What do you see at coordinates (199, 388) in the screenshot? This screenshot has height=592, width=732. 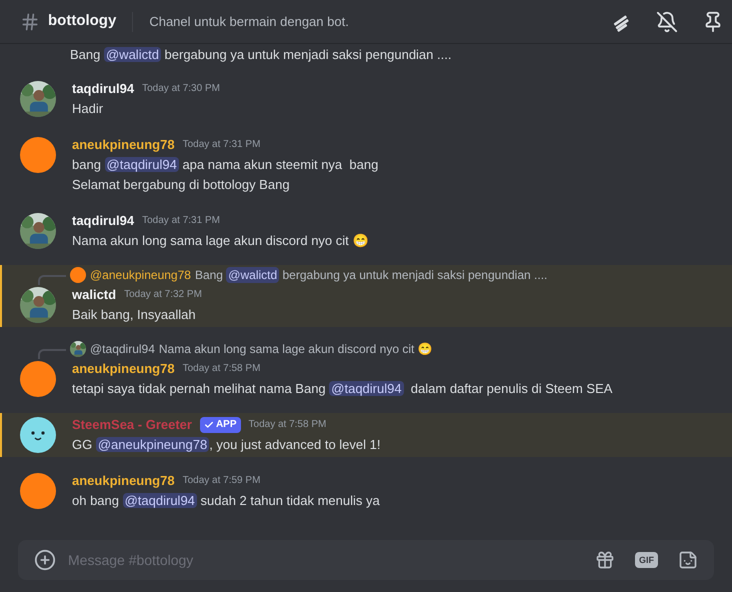 I see `message-text: tetapi saya tidak pernah melihat nama Bang` at bounding box center [199, 388].